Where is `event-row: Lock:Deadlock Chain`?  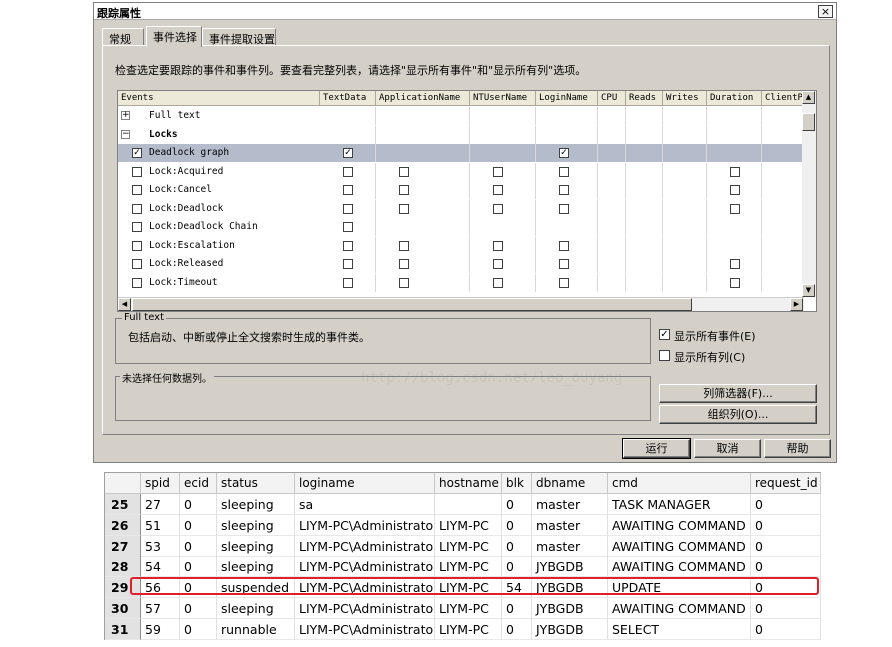 event-row: Lock:Deadlock Chain is located at coordinates (461, 227).